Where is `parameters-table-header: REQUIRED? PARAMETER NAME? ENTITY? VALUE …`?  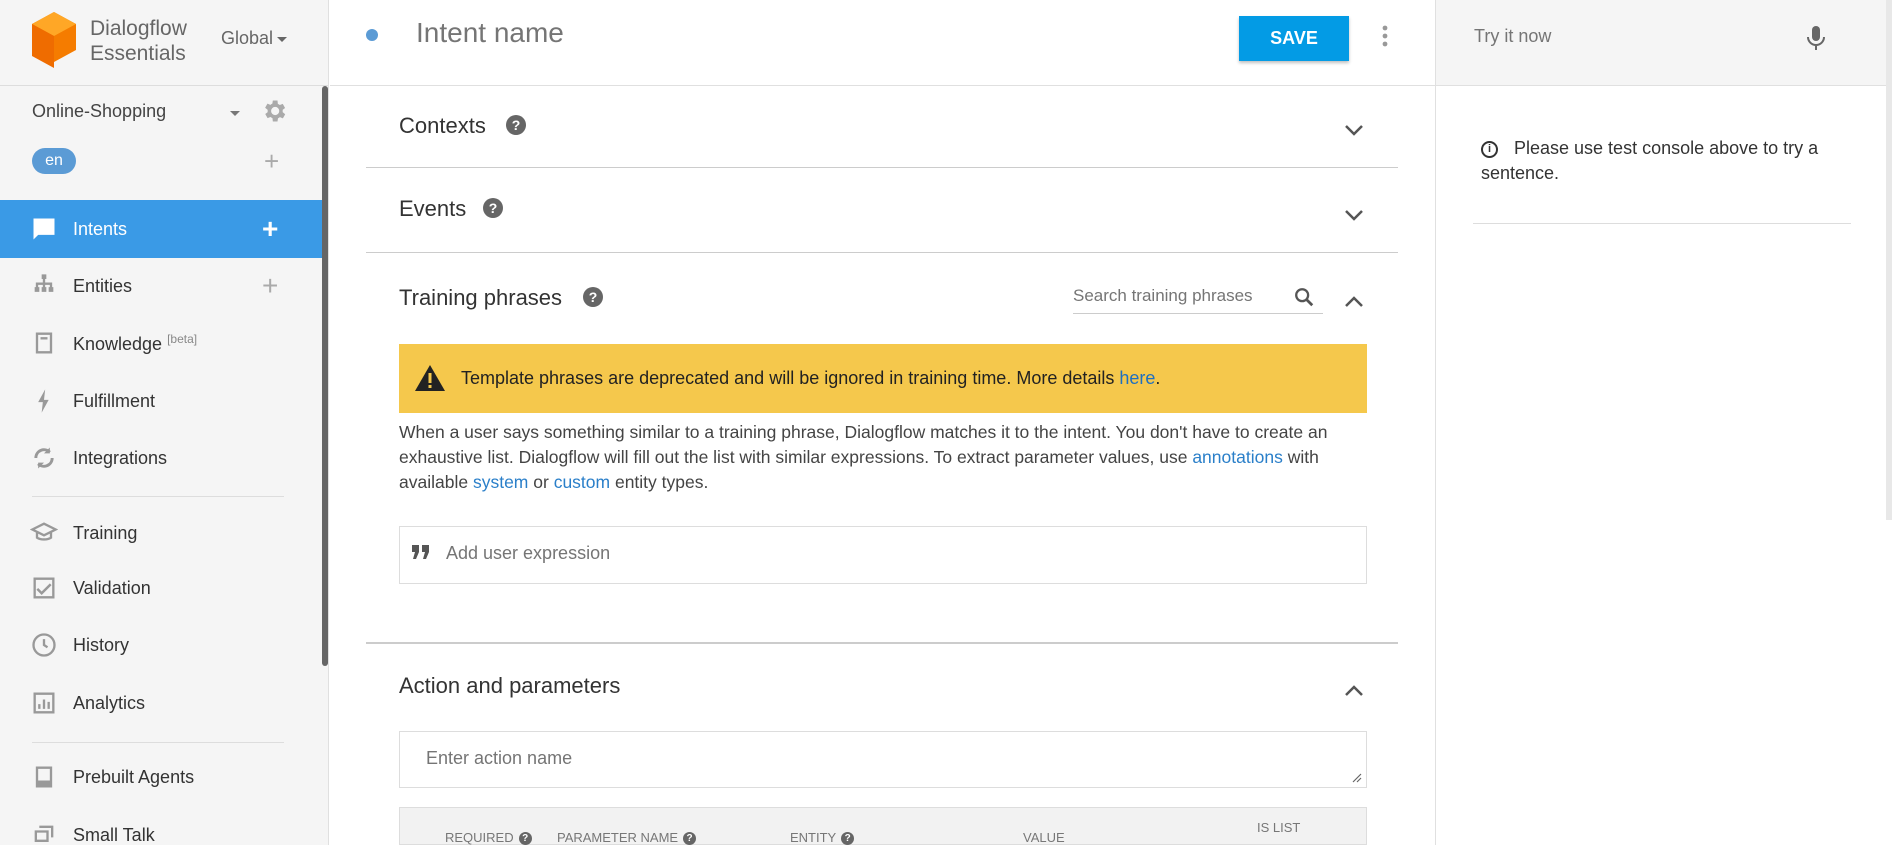
parameters-table-header: REQUIRED? PARAMETER NAME? ENTITY? VALUE … is located at coordinates (883, 826).